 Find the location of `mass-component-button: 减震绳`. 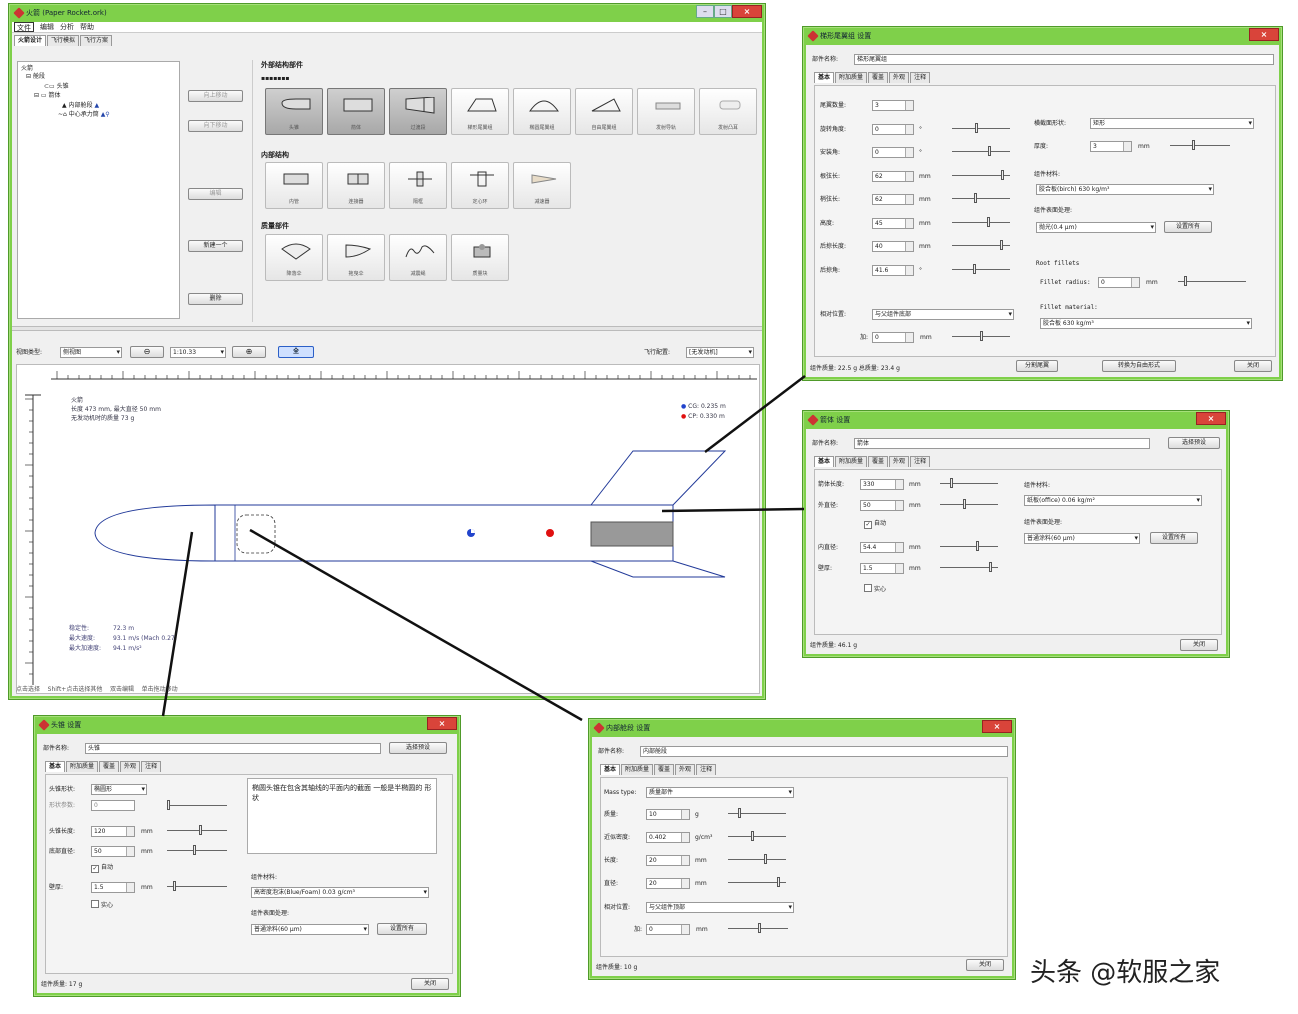

mass-component-button: 减震绳 is located at coordinates (418, 257).